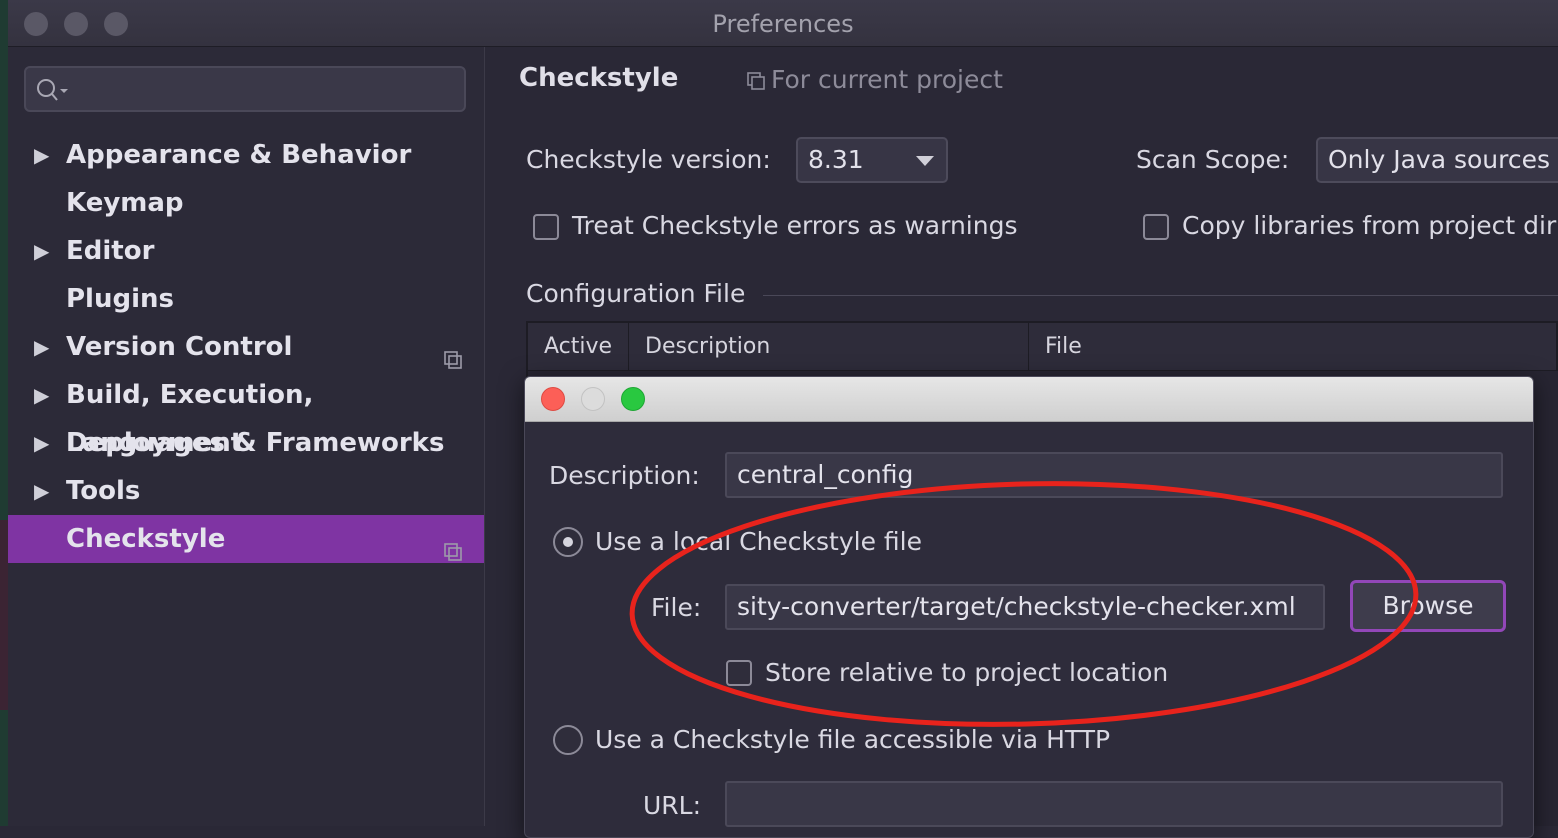 The image size is (1558, 838). Describe the element at coordinates (110, 251) in the screenshot. I see `sidebar-item-label: Editor` at that location.